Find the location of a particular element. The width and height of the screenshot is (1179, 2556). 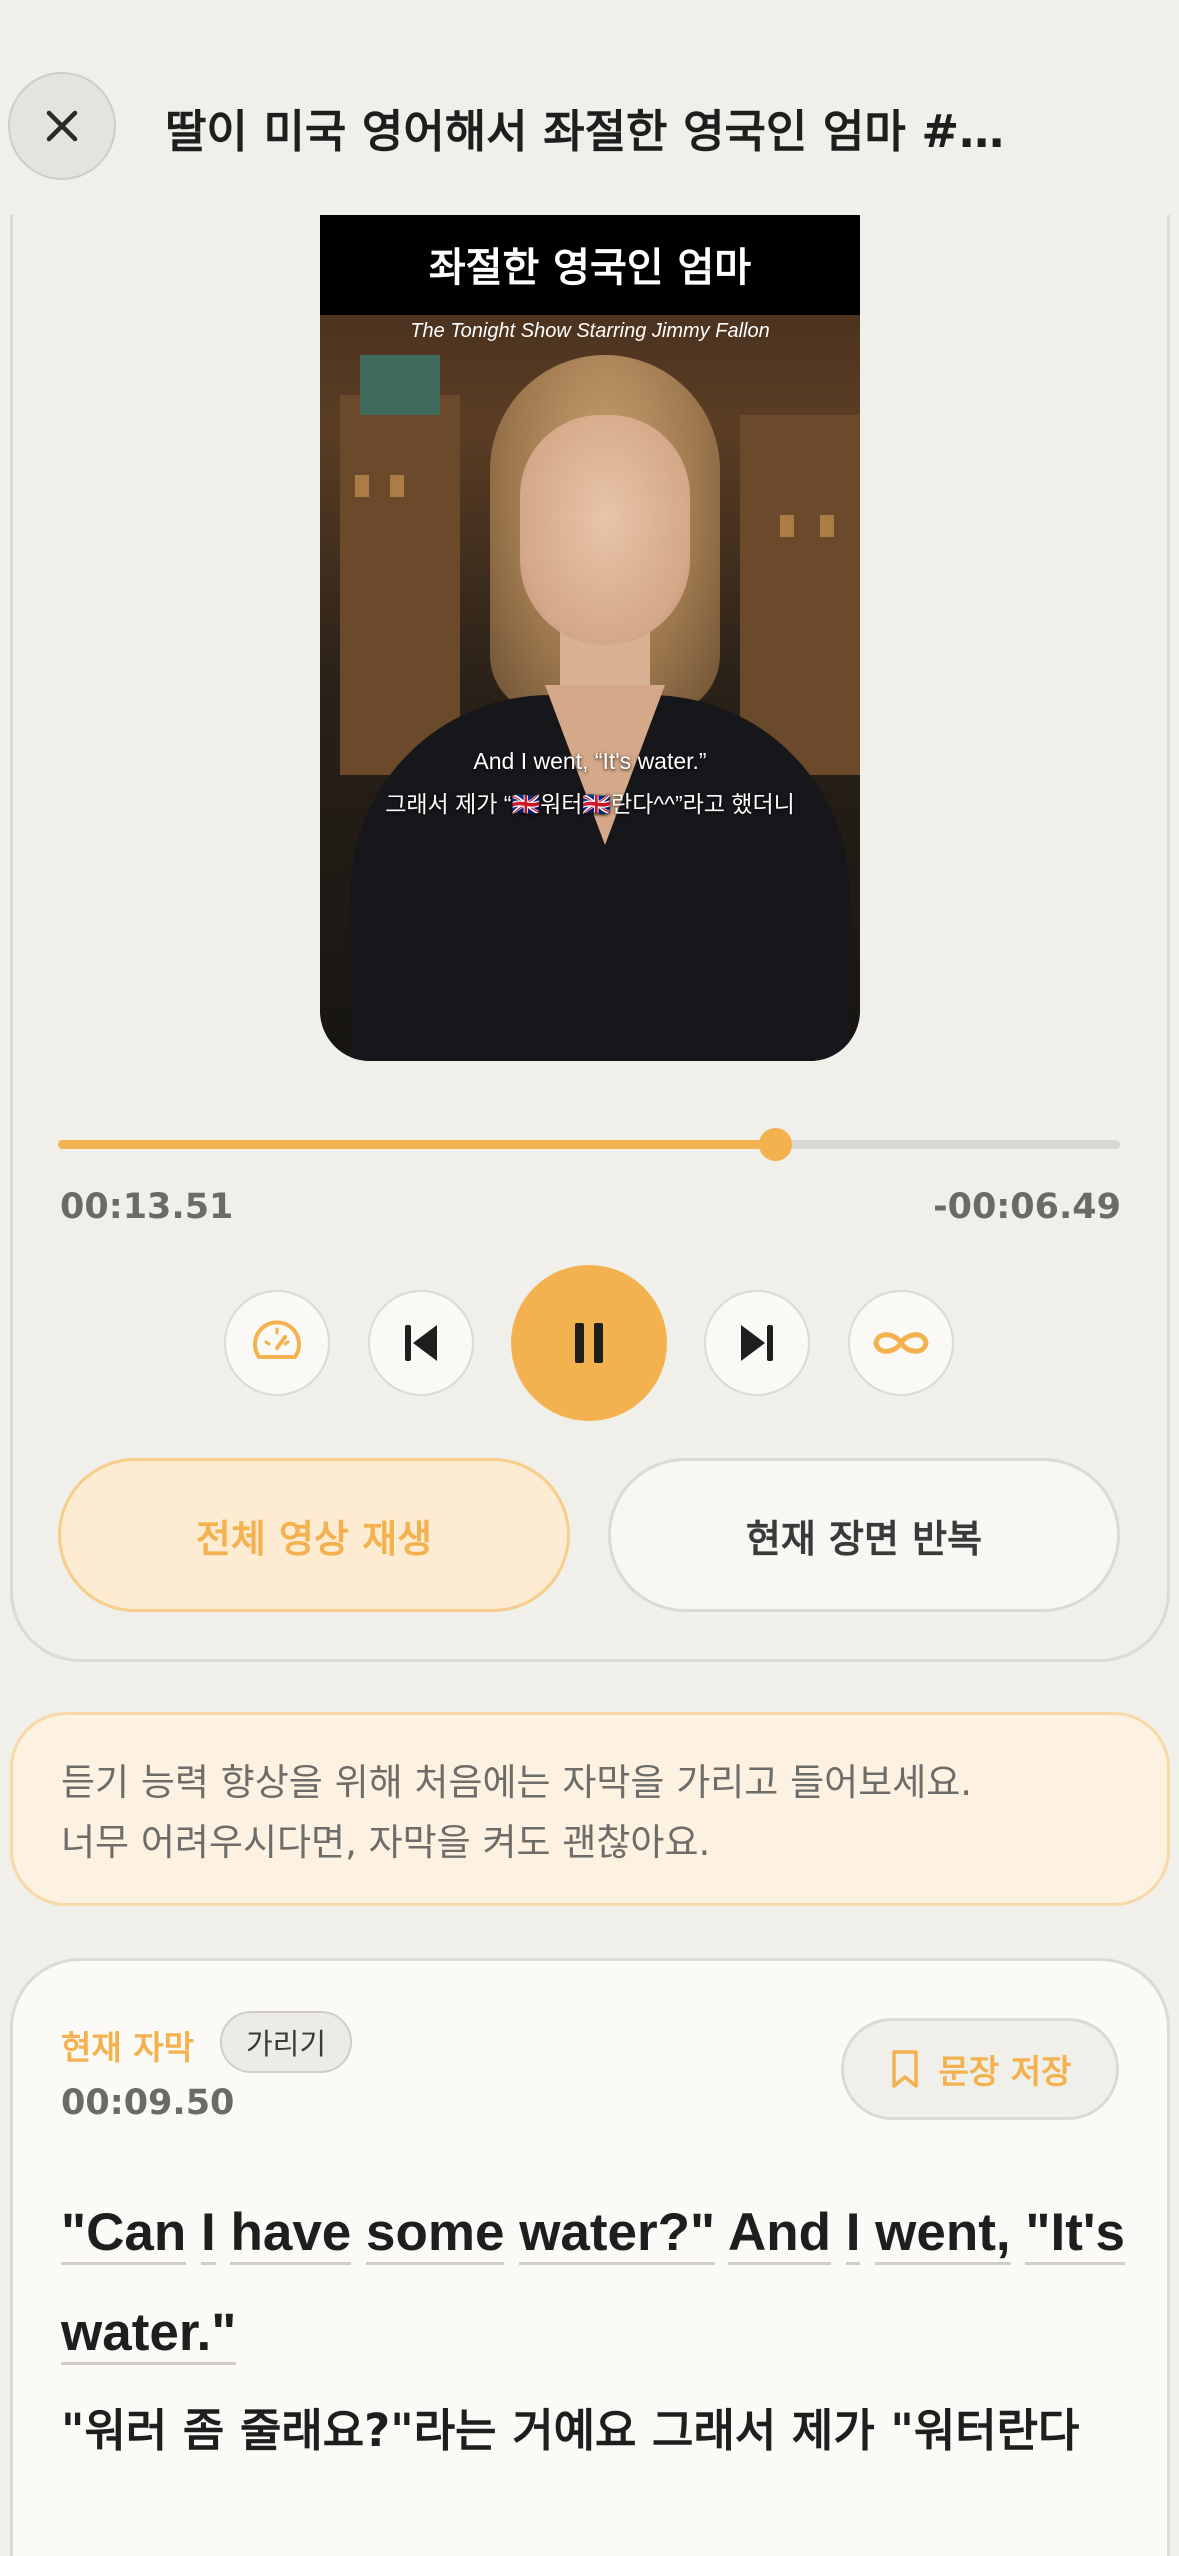

save-sentence-button: 문장 저장 is located at coordinates (980, 2069).